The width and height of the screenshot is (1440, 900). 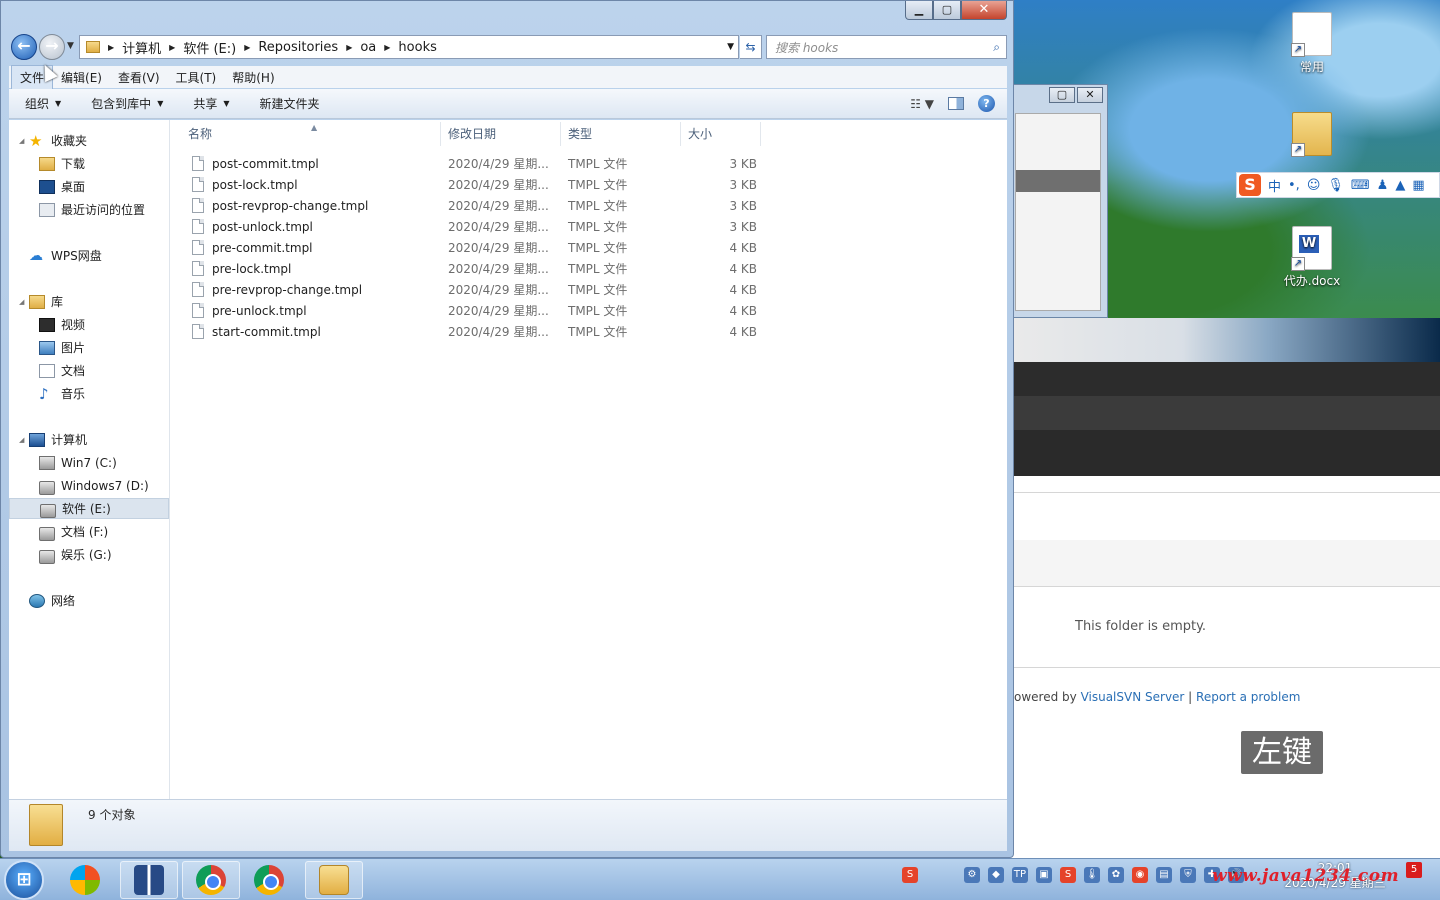 I want to click on breadcrumb-repositories: Repositories, so click(x=298, y=47).